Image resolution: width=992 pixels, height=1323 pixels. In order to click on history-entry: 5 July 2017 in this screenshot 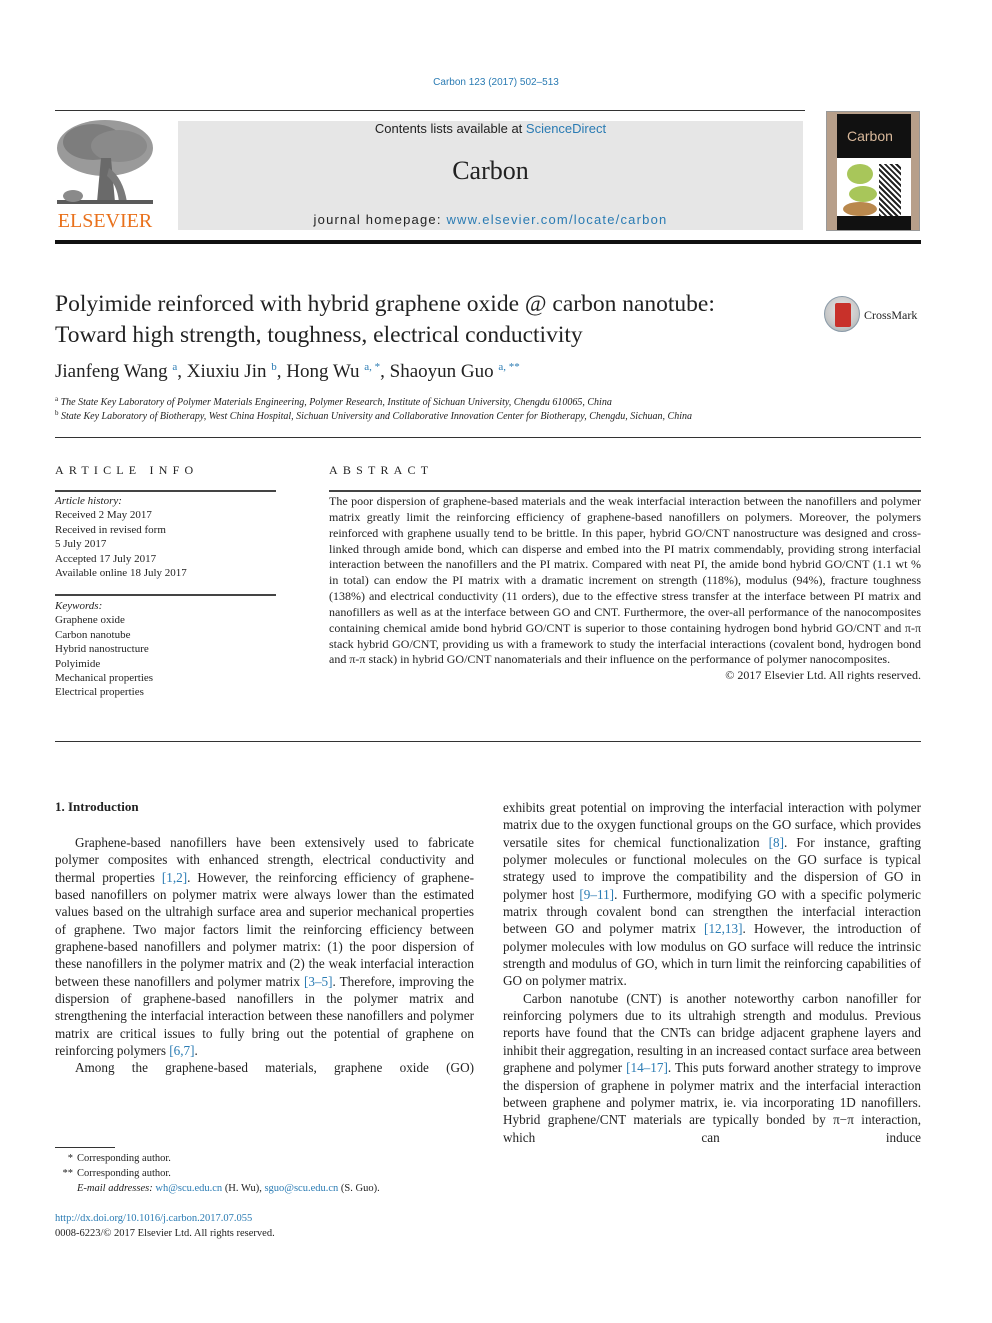, I will do `click(81, 544)`.